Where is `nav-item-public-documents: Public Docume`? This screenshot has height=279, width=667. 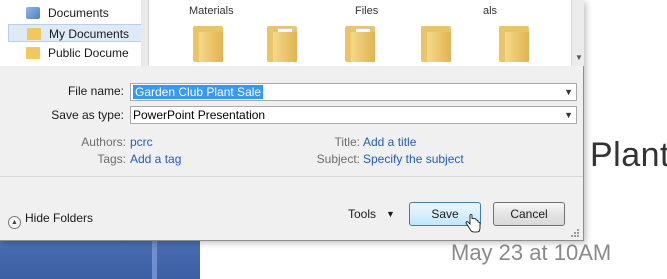
nav-item-public-documents: Public Docume is located at coordinates (77, 53).